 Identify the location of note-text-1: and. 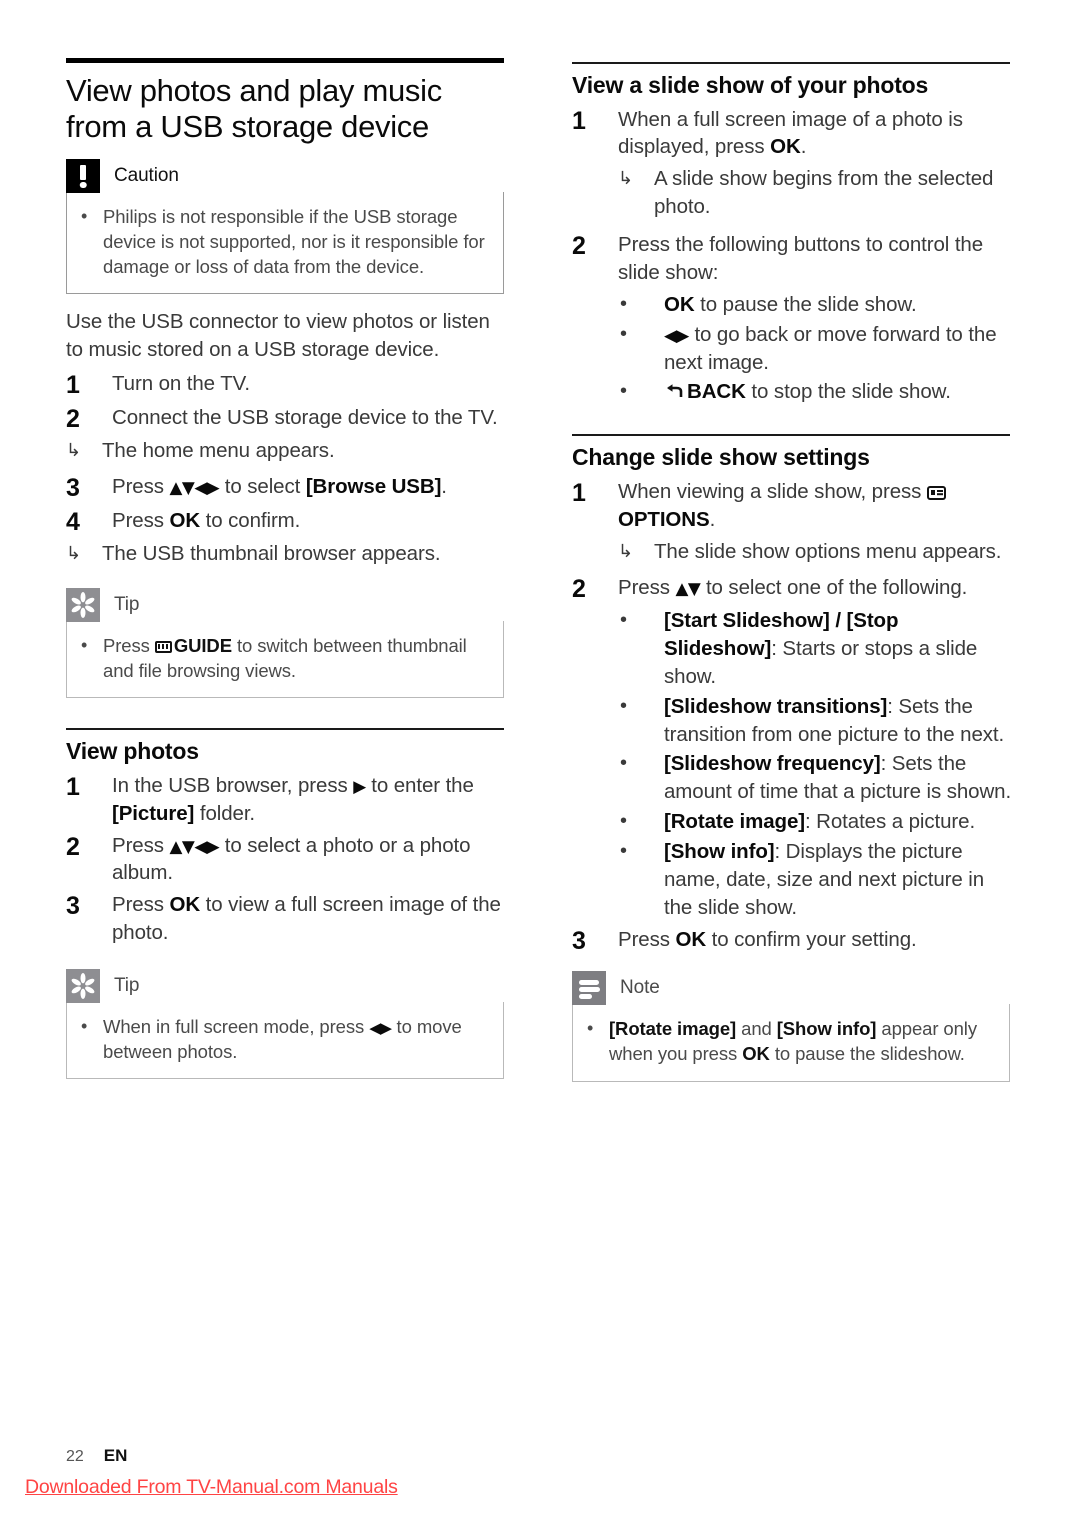
(756, 1029).